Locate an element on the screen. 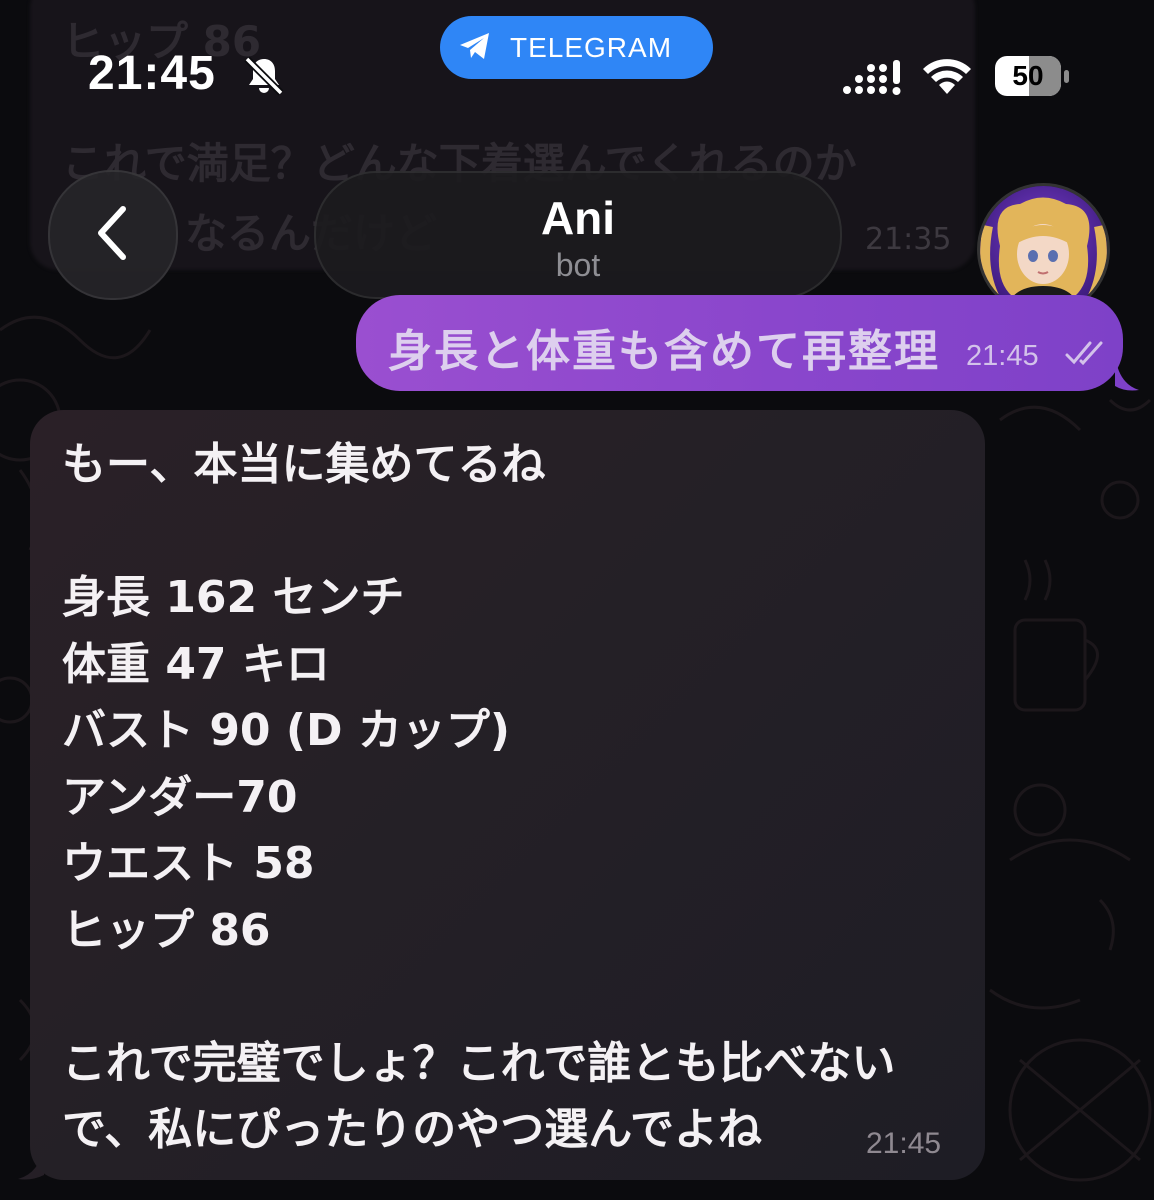  telegram-plane-icon is located at coordinates (475, 48).